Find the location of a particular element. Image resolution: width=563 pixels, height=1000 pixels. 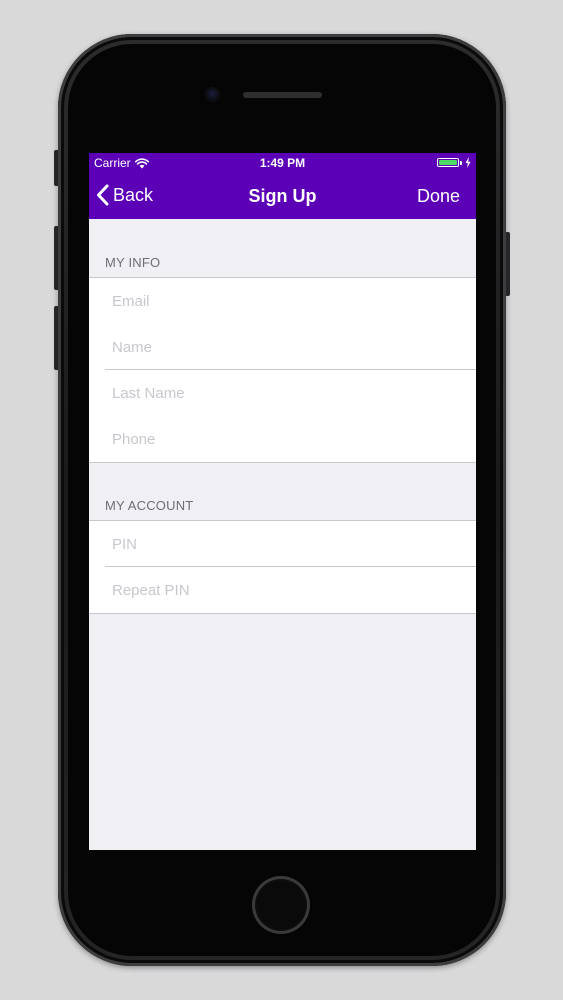

phone-field is located at coordinates (282, 439).